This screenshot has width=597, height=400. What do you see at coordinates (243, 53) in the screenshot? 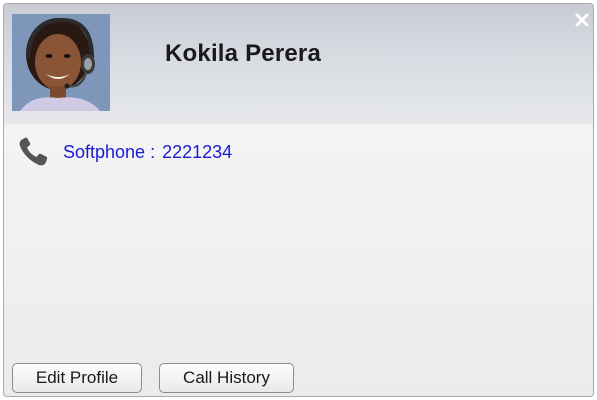
I see `contact-name: Kokila Perera` at bounding box center [243, 53].